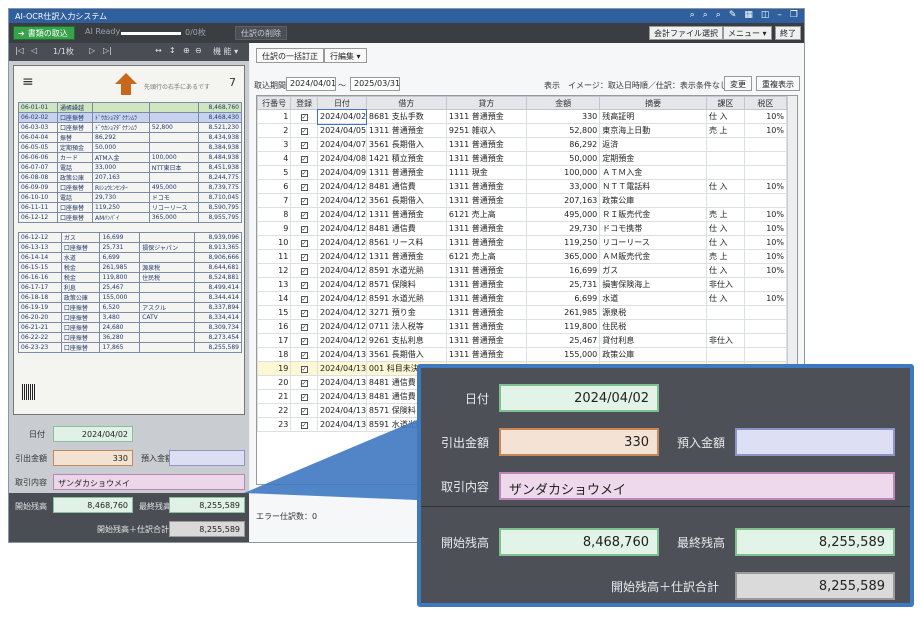 This screenshot has width=920, height=620. I want to click on zoom-end-field: 8,255,589, so click(815, 542).